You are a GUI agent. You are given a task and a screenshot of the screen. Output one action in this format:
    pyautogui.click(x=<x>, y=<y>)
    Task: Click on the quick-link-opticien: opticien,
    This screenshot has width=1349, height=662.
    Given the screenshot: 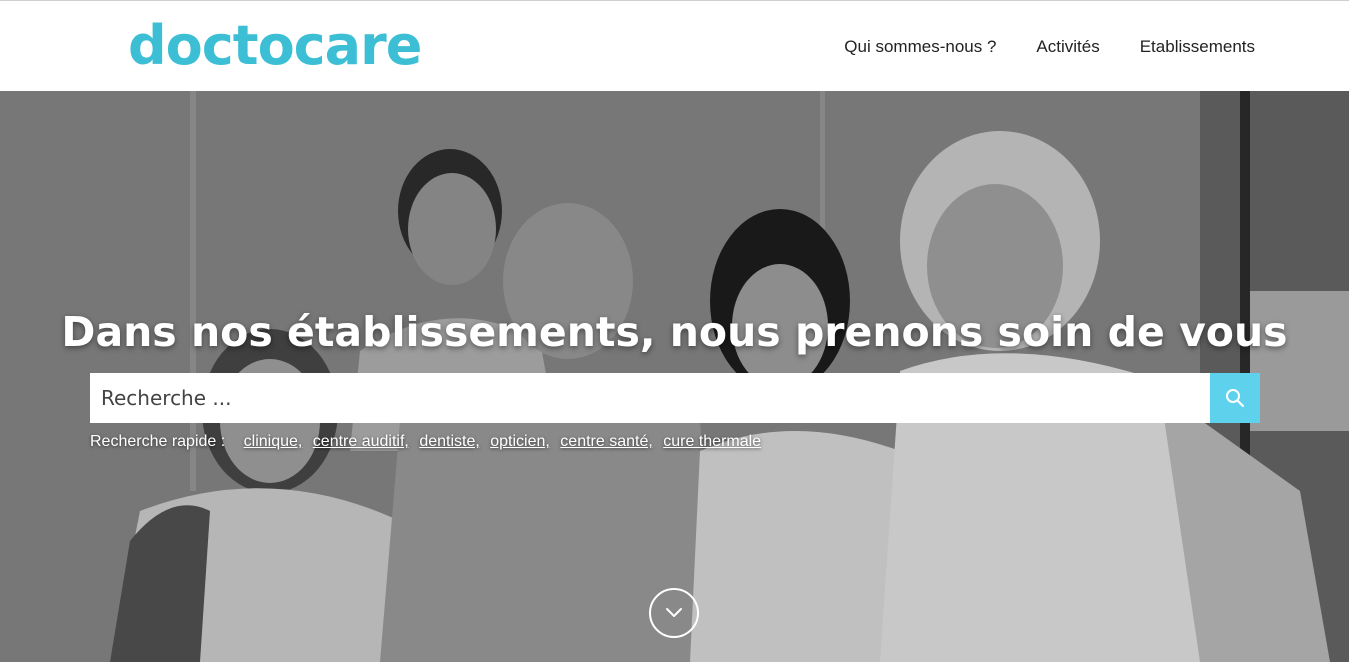 What is the action you would take?
    pyautogui.click(x=520, y=441)
    